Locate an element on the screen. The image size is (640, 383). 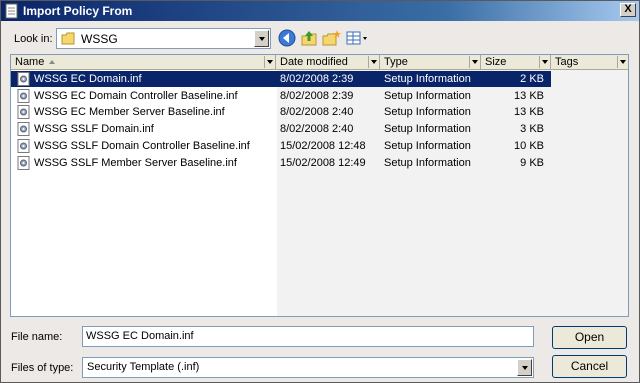
document-icon is located at coordinates (11, 11).